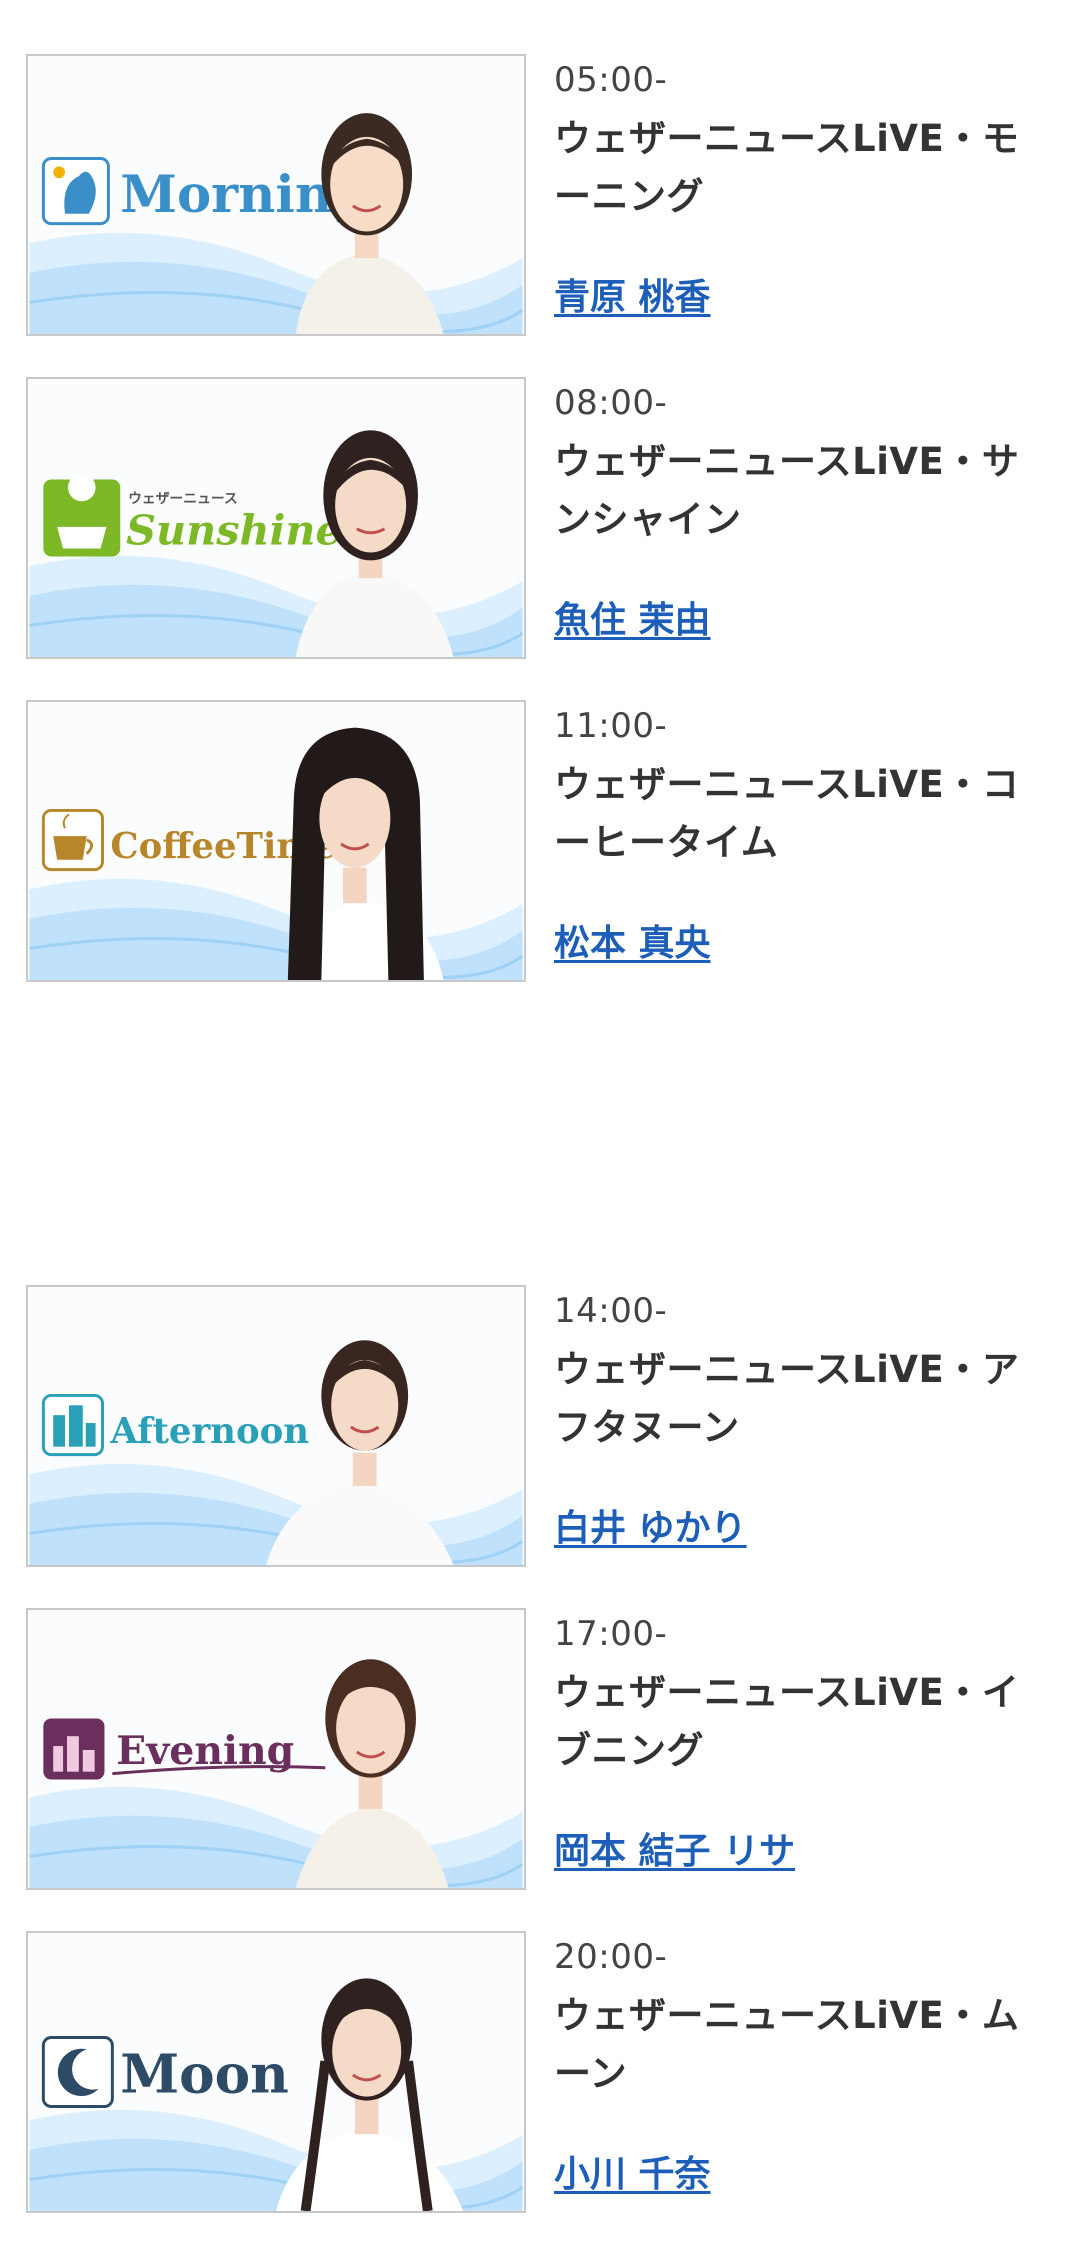  I want to click on program-title: ウェザーニュースLiVE・イブニング, so click(787, 1721).